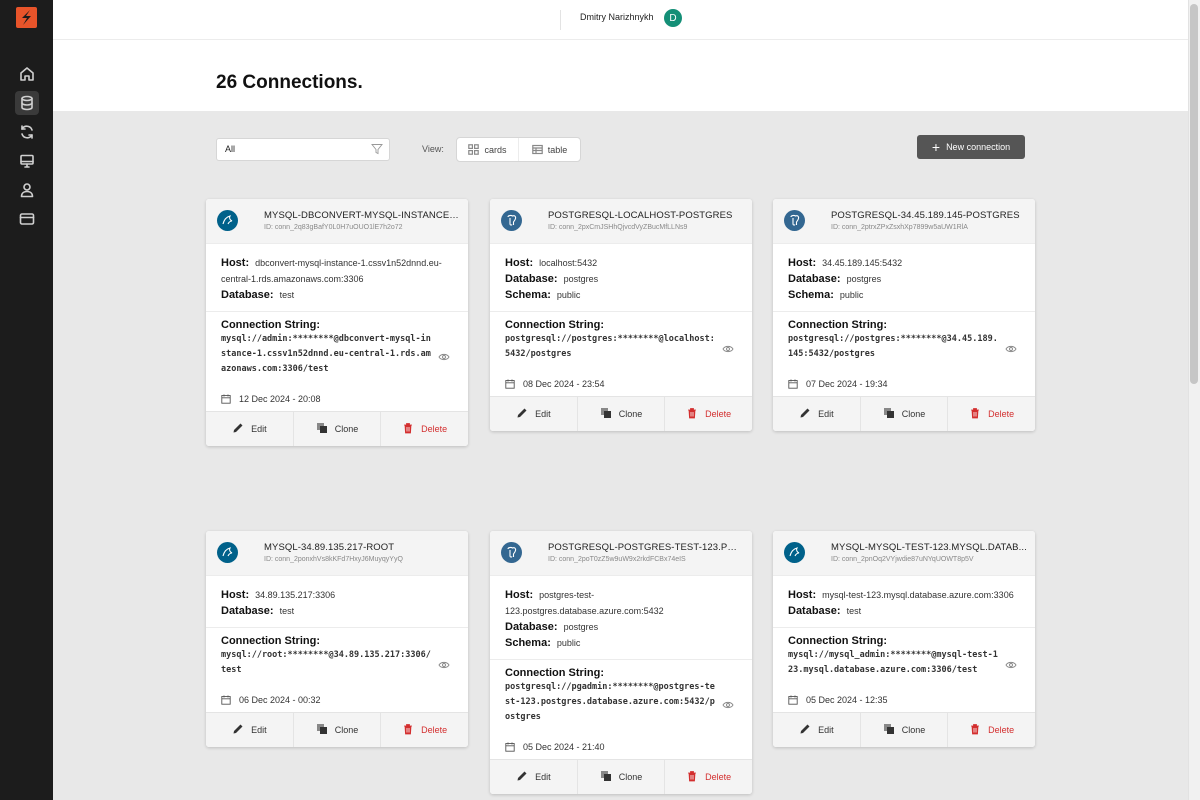  Describe the element at coordinates (230, 149) in the screenshot. I see `filter-value: All` at that location.